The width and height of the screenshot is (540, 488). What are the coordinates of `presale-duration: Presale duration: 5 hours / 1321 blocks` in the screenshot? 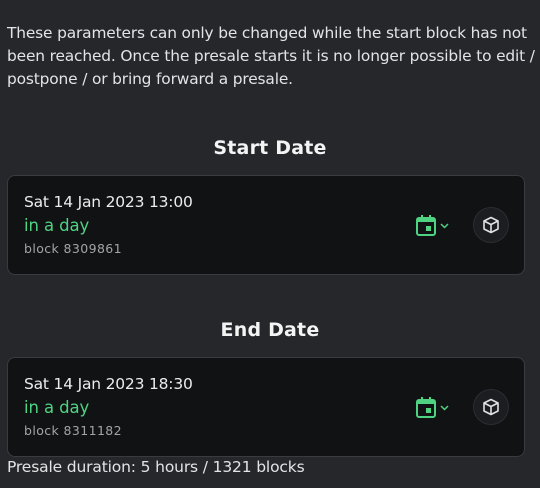 It's located at (156, 467).